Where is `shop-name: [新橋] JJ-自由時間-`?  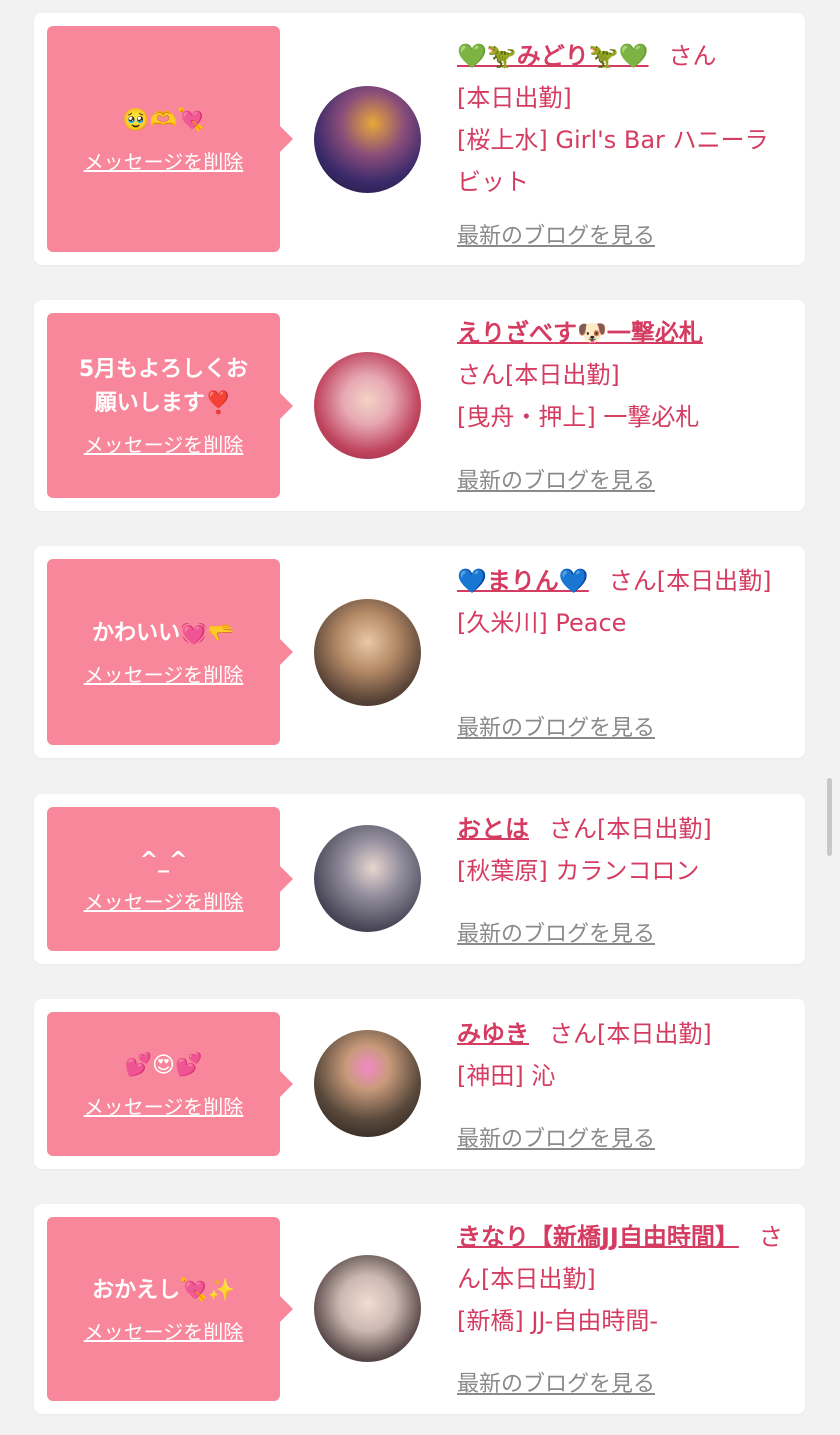
shop-name: [新橋] JJ-自由時間- is located at coordinates (557, 1321).